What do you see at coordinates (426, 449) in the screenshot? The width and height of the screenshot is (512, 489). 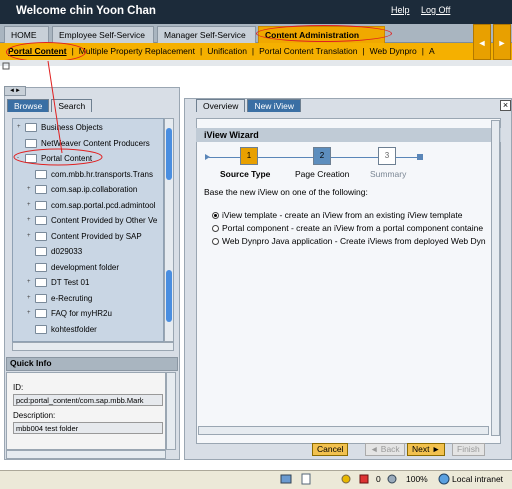 I see `next-button: Next ►` at bounding box center [426, 449].